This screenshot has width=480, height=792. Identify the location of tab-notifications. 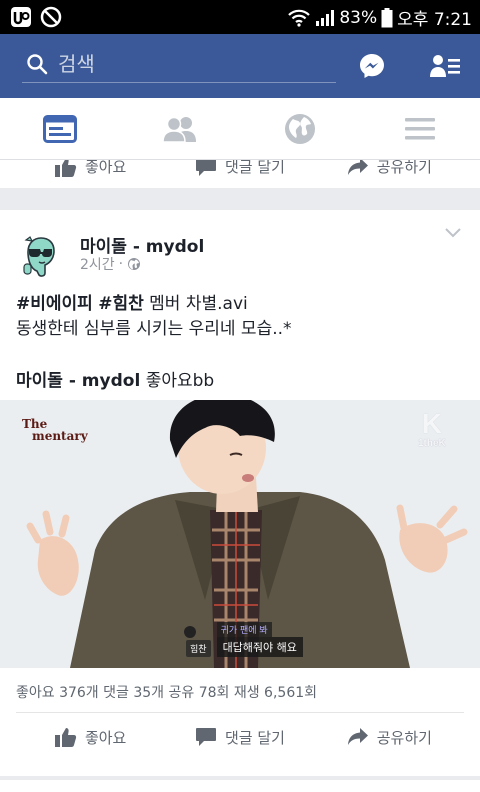
(300, 129).